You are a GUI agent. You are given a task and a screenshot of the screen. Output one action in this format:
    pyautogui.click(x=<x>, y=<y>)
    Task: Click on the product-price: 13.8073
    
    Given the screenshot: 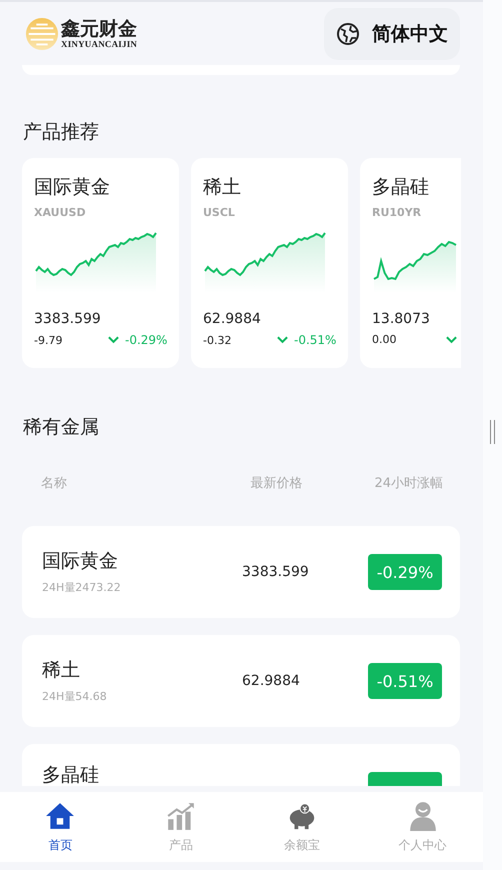 What is the action you would take?
    pyautogui.click(x=401, y=319)
    